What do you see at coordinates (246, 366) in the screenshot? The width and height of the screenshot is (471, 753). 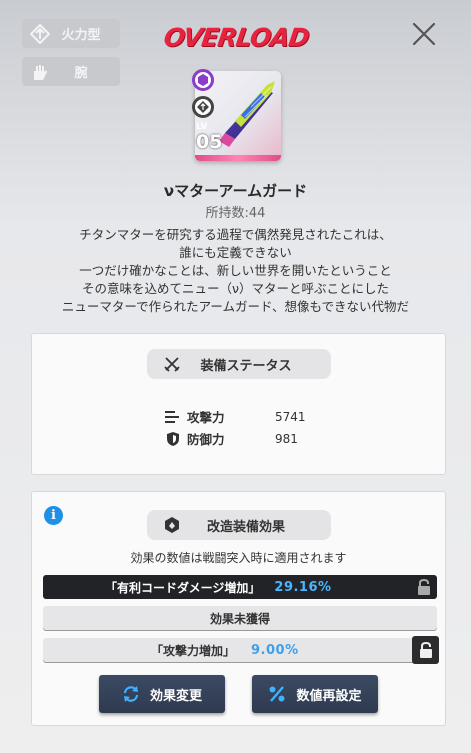 I see `equipment-status-title: 装備ステータス` at bounding box center [246, 366].